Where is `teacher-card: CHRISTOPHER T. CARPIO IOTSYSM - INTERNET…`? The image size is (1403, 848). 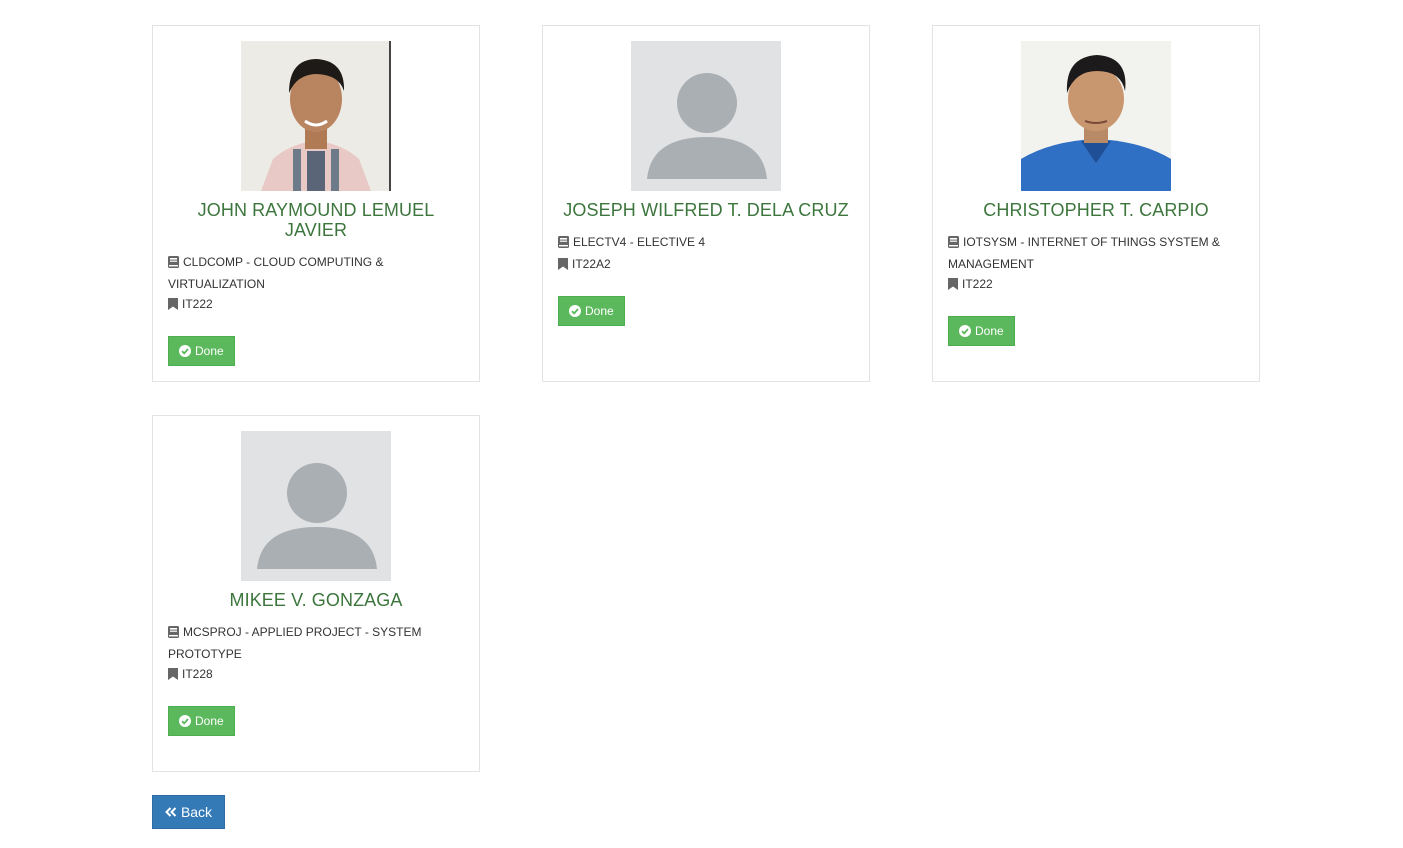
teacher-card: CHRISTOPHER T. CARPIO IOTSYSM - INTERNET… is located at coordinates (1096, 203).